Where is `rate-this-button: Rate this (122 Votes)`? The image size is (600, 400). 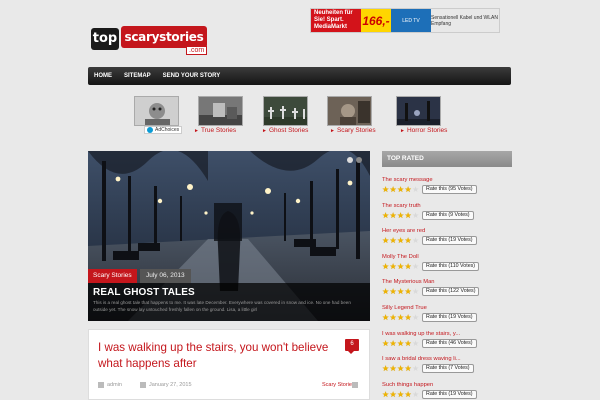 rate-this-button: Rate this (122 Votes) is located at coordinates (451, 292).